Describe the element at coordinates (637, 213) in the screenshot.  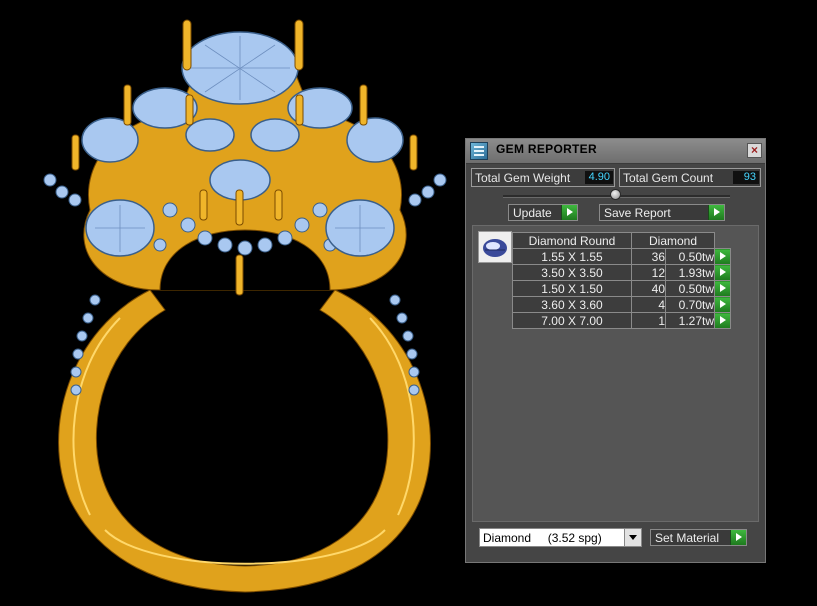
I see `save-report-button-label: Save Report` at that location.